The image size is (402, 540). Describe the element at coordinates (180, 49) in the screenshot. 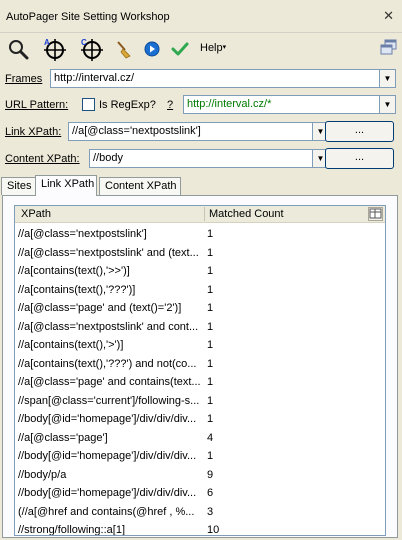

I see `check-icon` at that location.